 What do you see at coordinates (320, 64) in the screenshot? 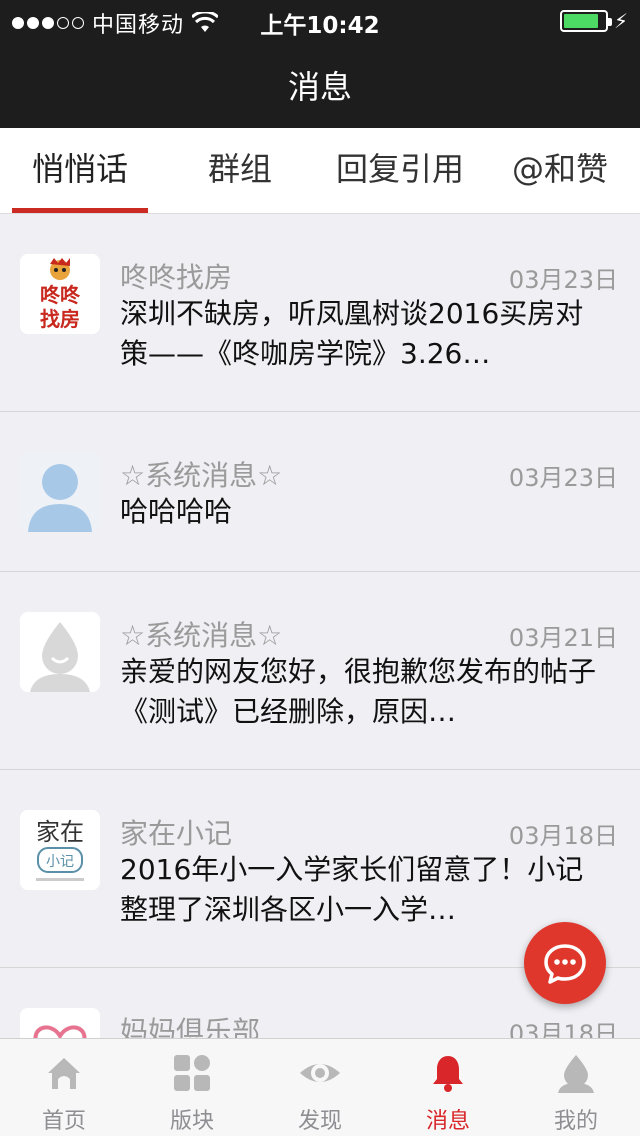
I see `top-bar: 中国移动 上午10:42 ⚡ 消息` at bounding box center [320, 64].